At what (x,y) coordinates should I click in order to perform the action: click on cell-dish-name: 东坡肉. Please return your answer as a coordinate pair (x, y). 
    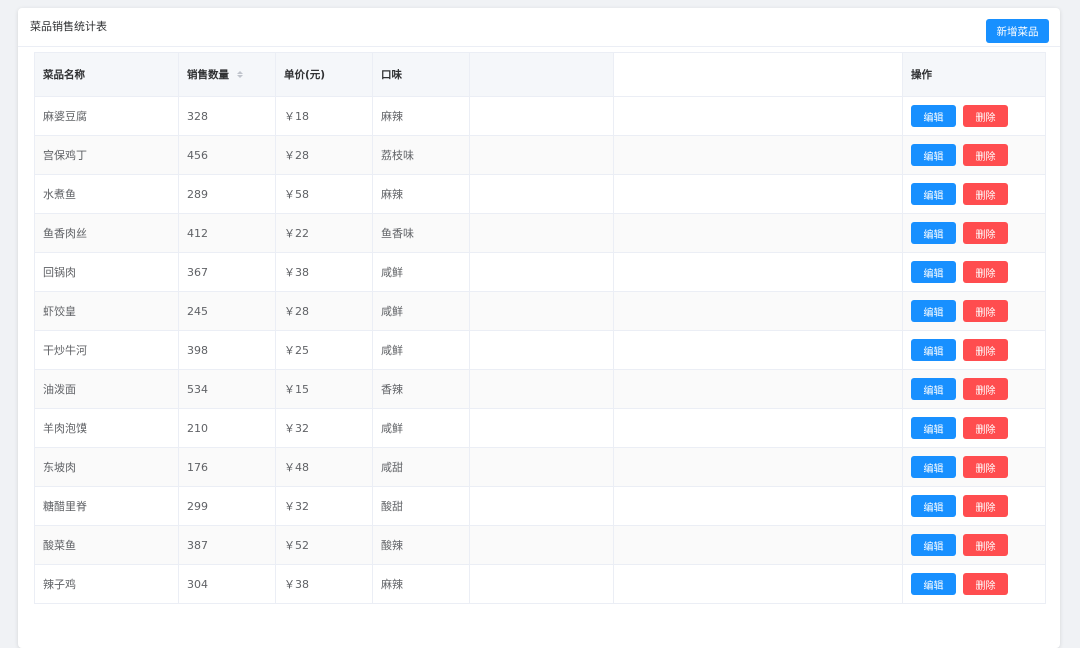
    Looking at the image, I should click on (106, 467).